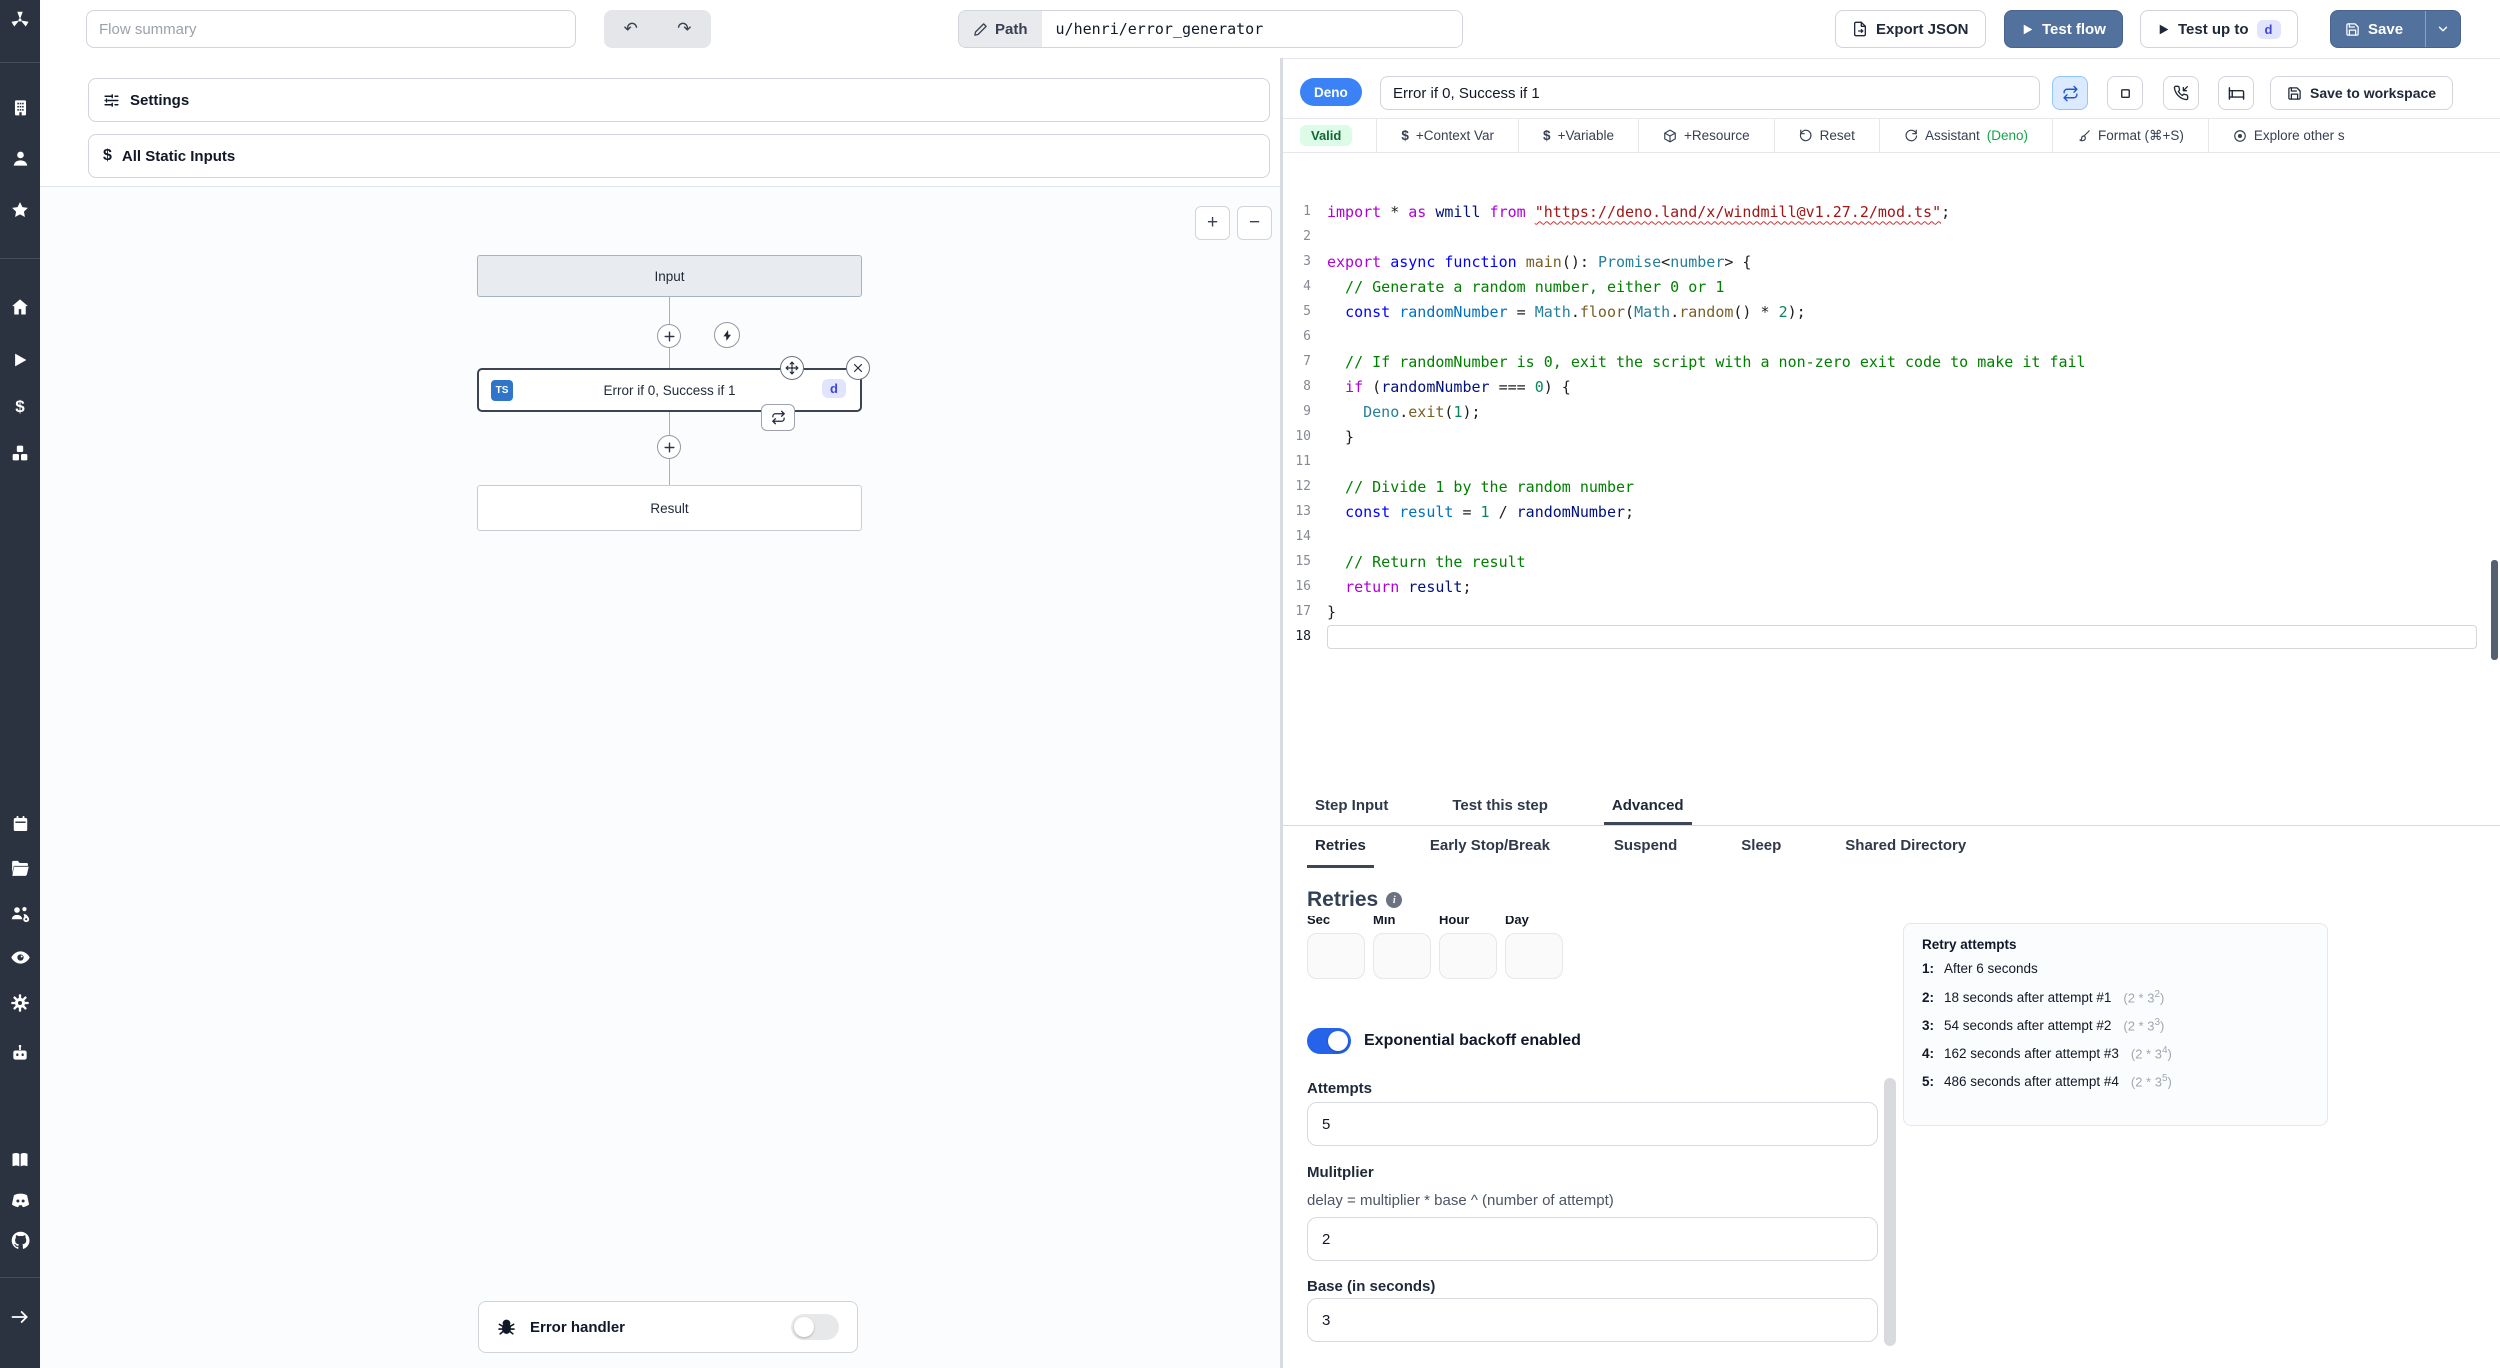 The height and width of the screenshot is (1368, 2500). I want to click on advanced-tab-shared-directory: Shared Directory, so click(1905, 847).